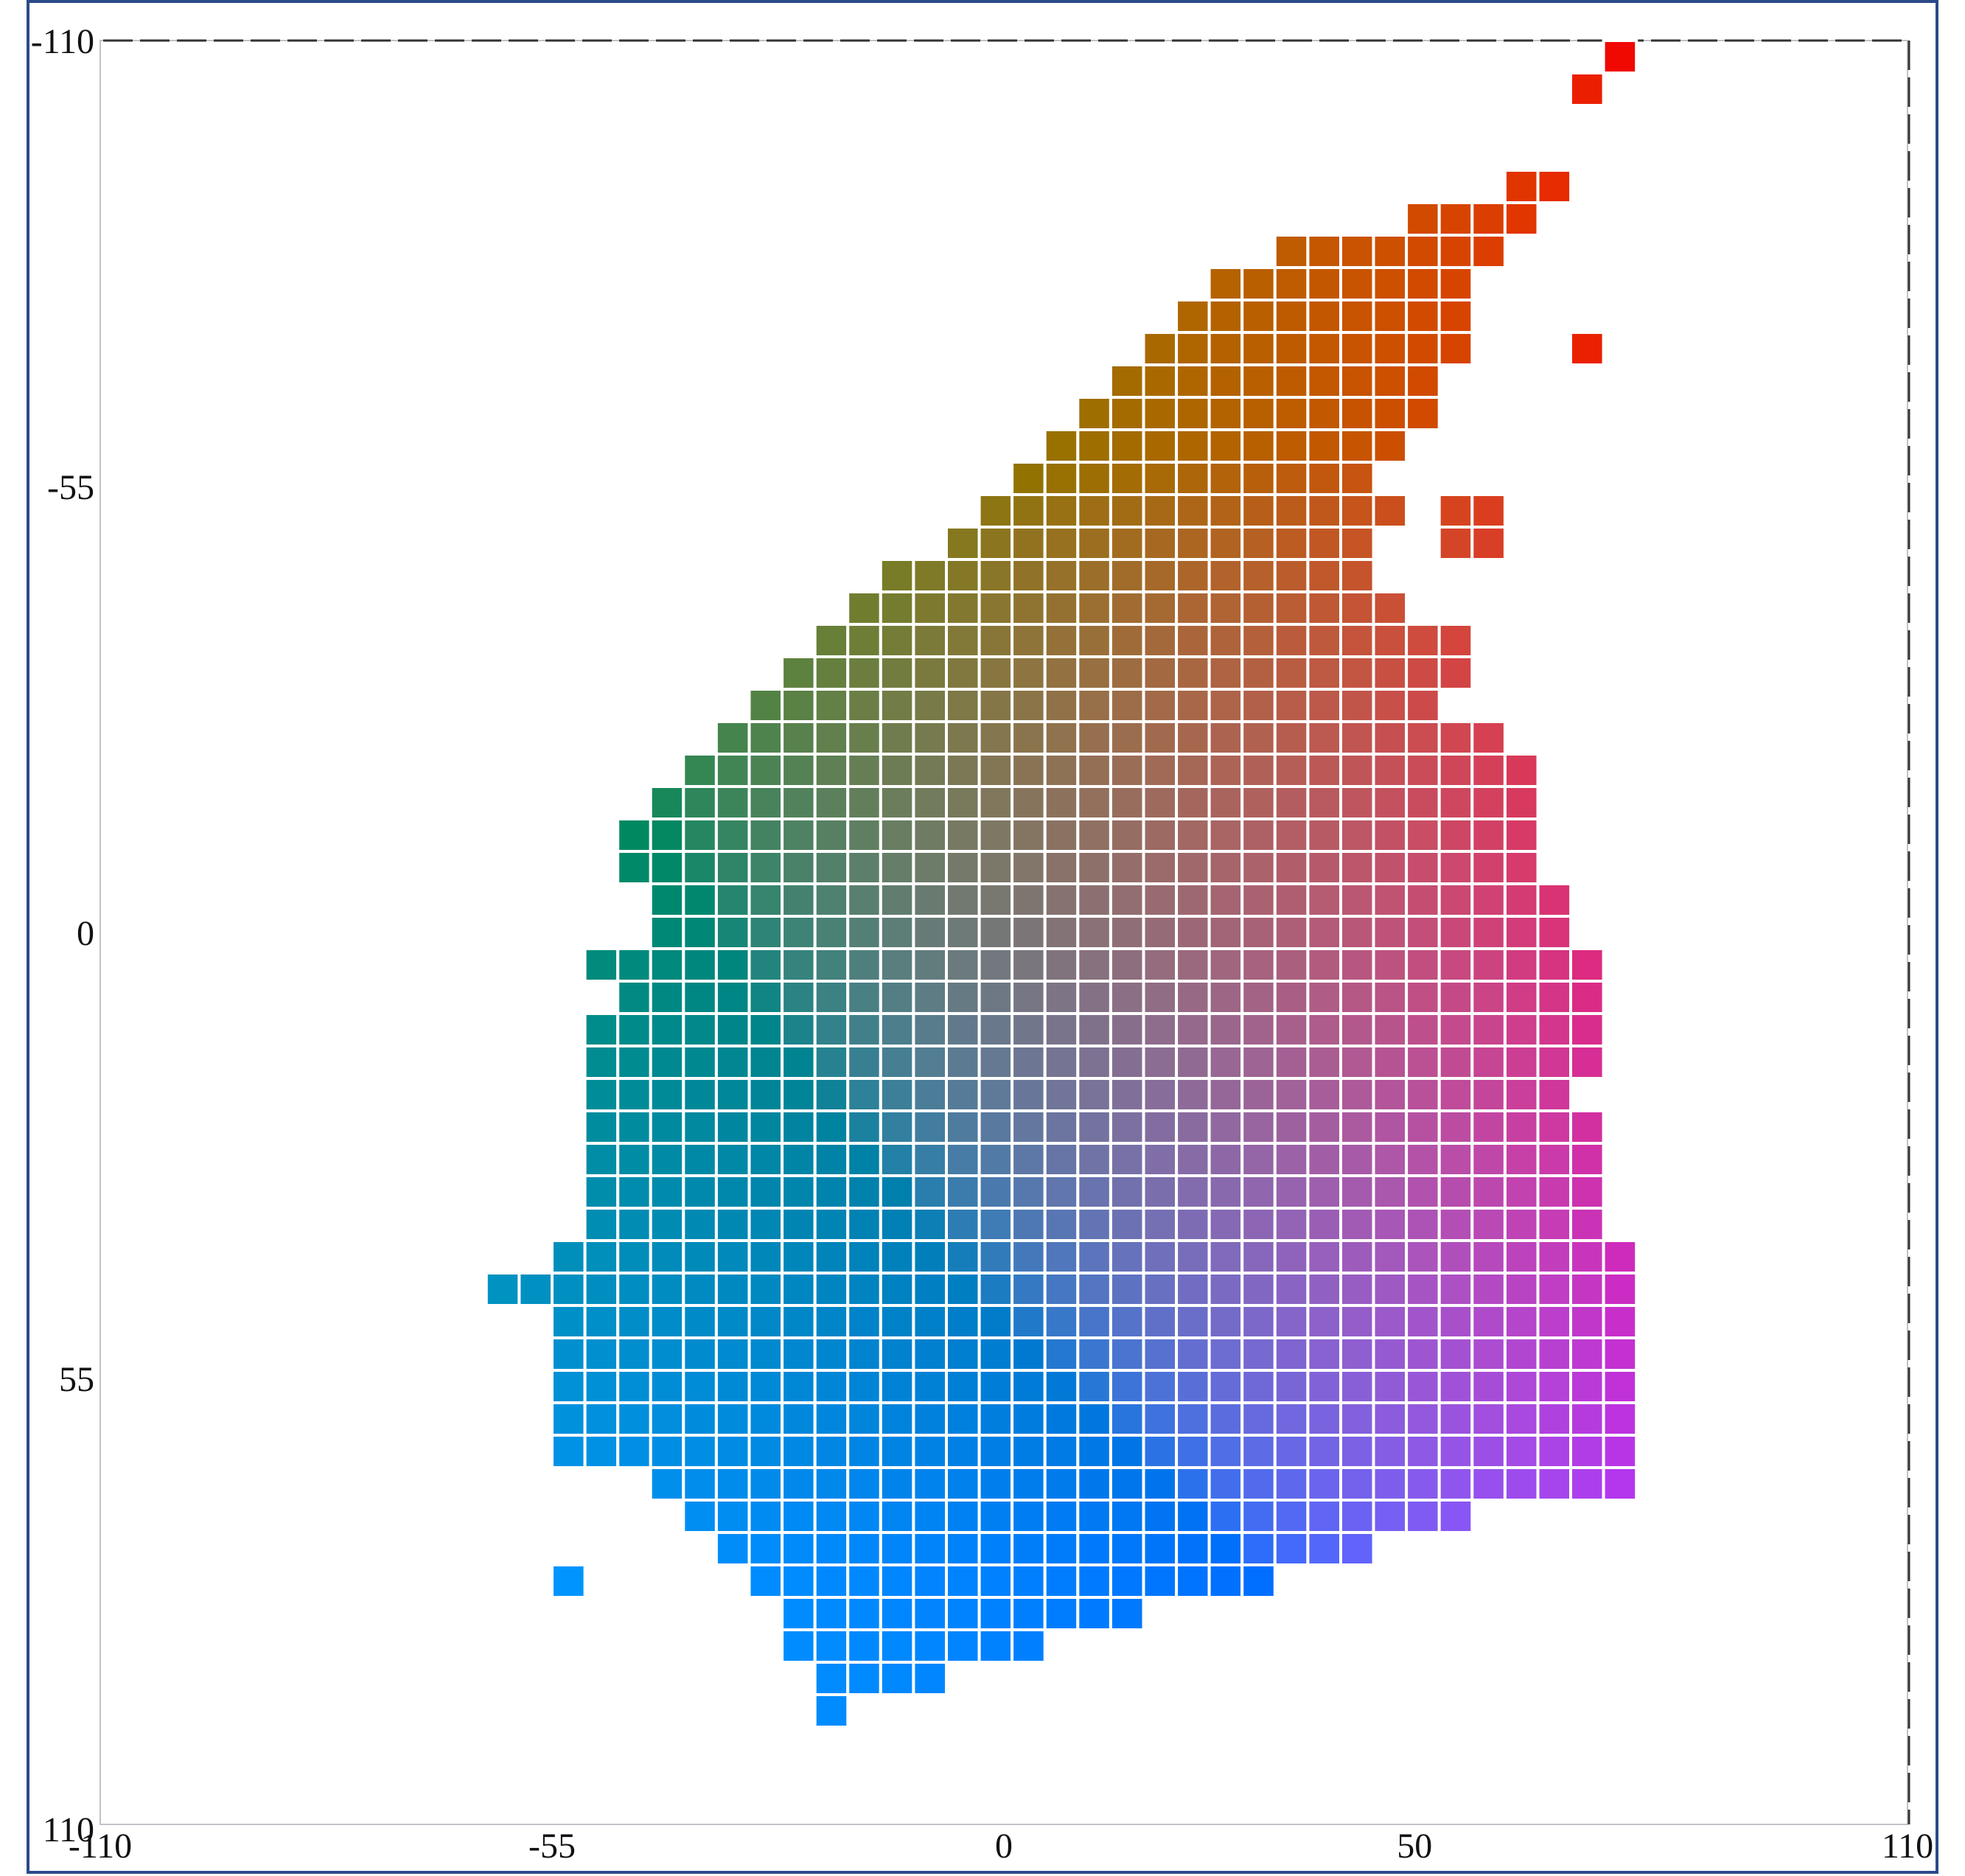  Describe the element at coordinates (1907, 1847) in the screenshot. I see `x-tick-label: 110` at that location.